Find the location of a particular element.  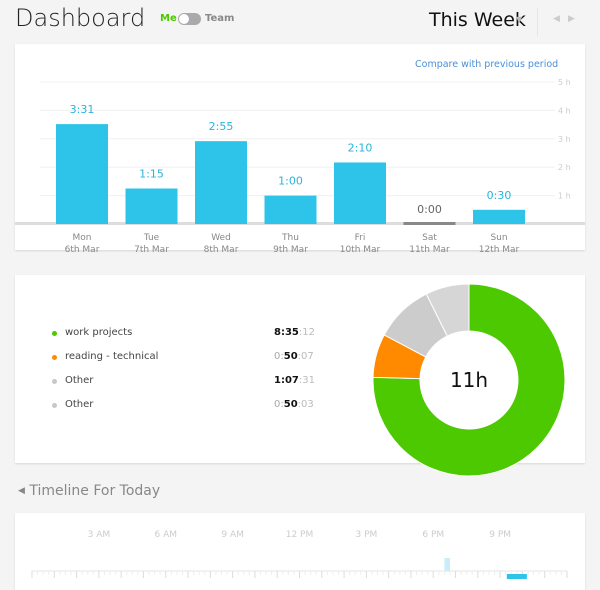

timeline-title: ◀ Timeline For Today is located at coordinates (89, 491).